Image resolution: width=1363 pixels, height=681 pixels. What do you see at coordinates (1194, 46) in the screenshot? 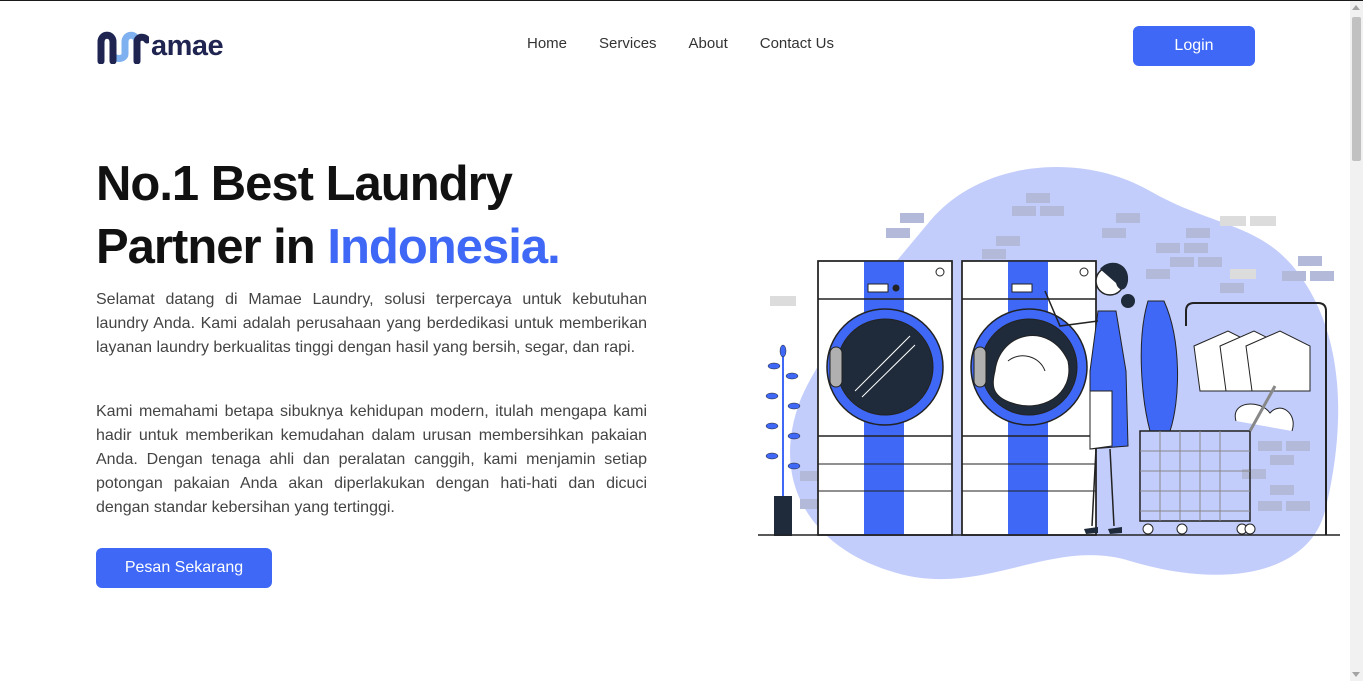
I see `login-button: Login` at bounding box center [1194, 46].